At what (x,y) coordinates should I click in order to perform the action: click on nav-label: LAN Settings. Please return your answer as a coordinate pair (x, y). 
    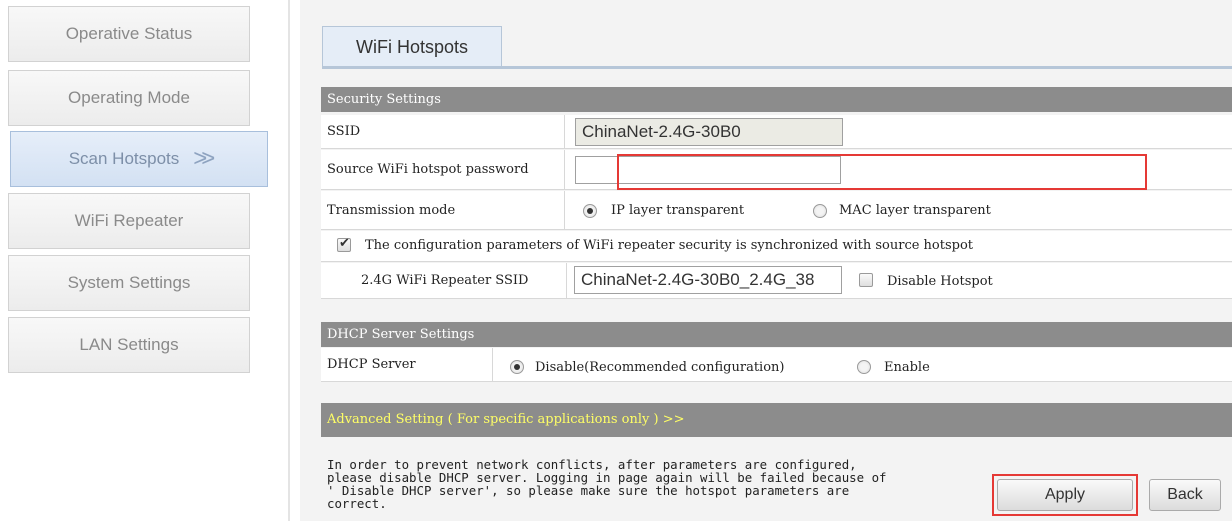
    Looking at the image, I should click on (129, 344).